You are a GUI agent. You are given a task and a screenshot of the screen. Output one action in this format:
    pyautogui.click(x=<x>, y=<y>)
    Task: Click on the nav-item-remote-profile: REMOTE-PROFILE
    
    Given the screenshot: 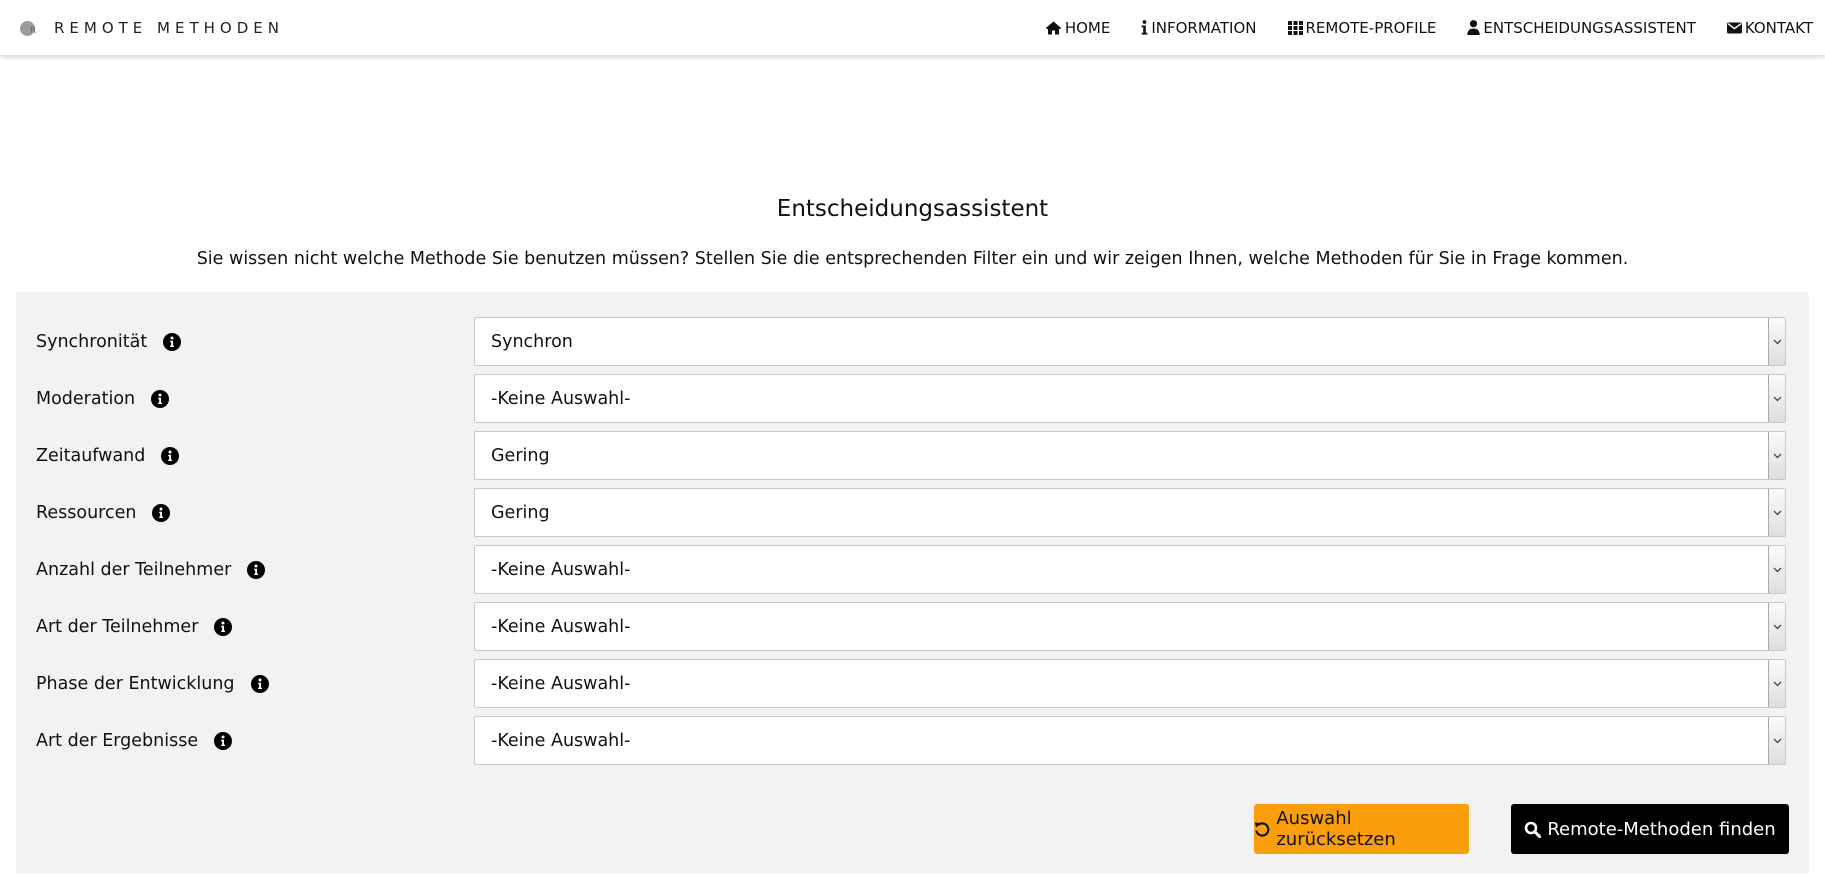 What is the action you would take?
    pyautogui.click(x=1362, y=27)
    